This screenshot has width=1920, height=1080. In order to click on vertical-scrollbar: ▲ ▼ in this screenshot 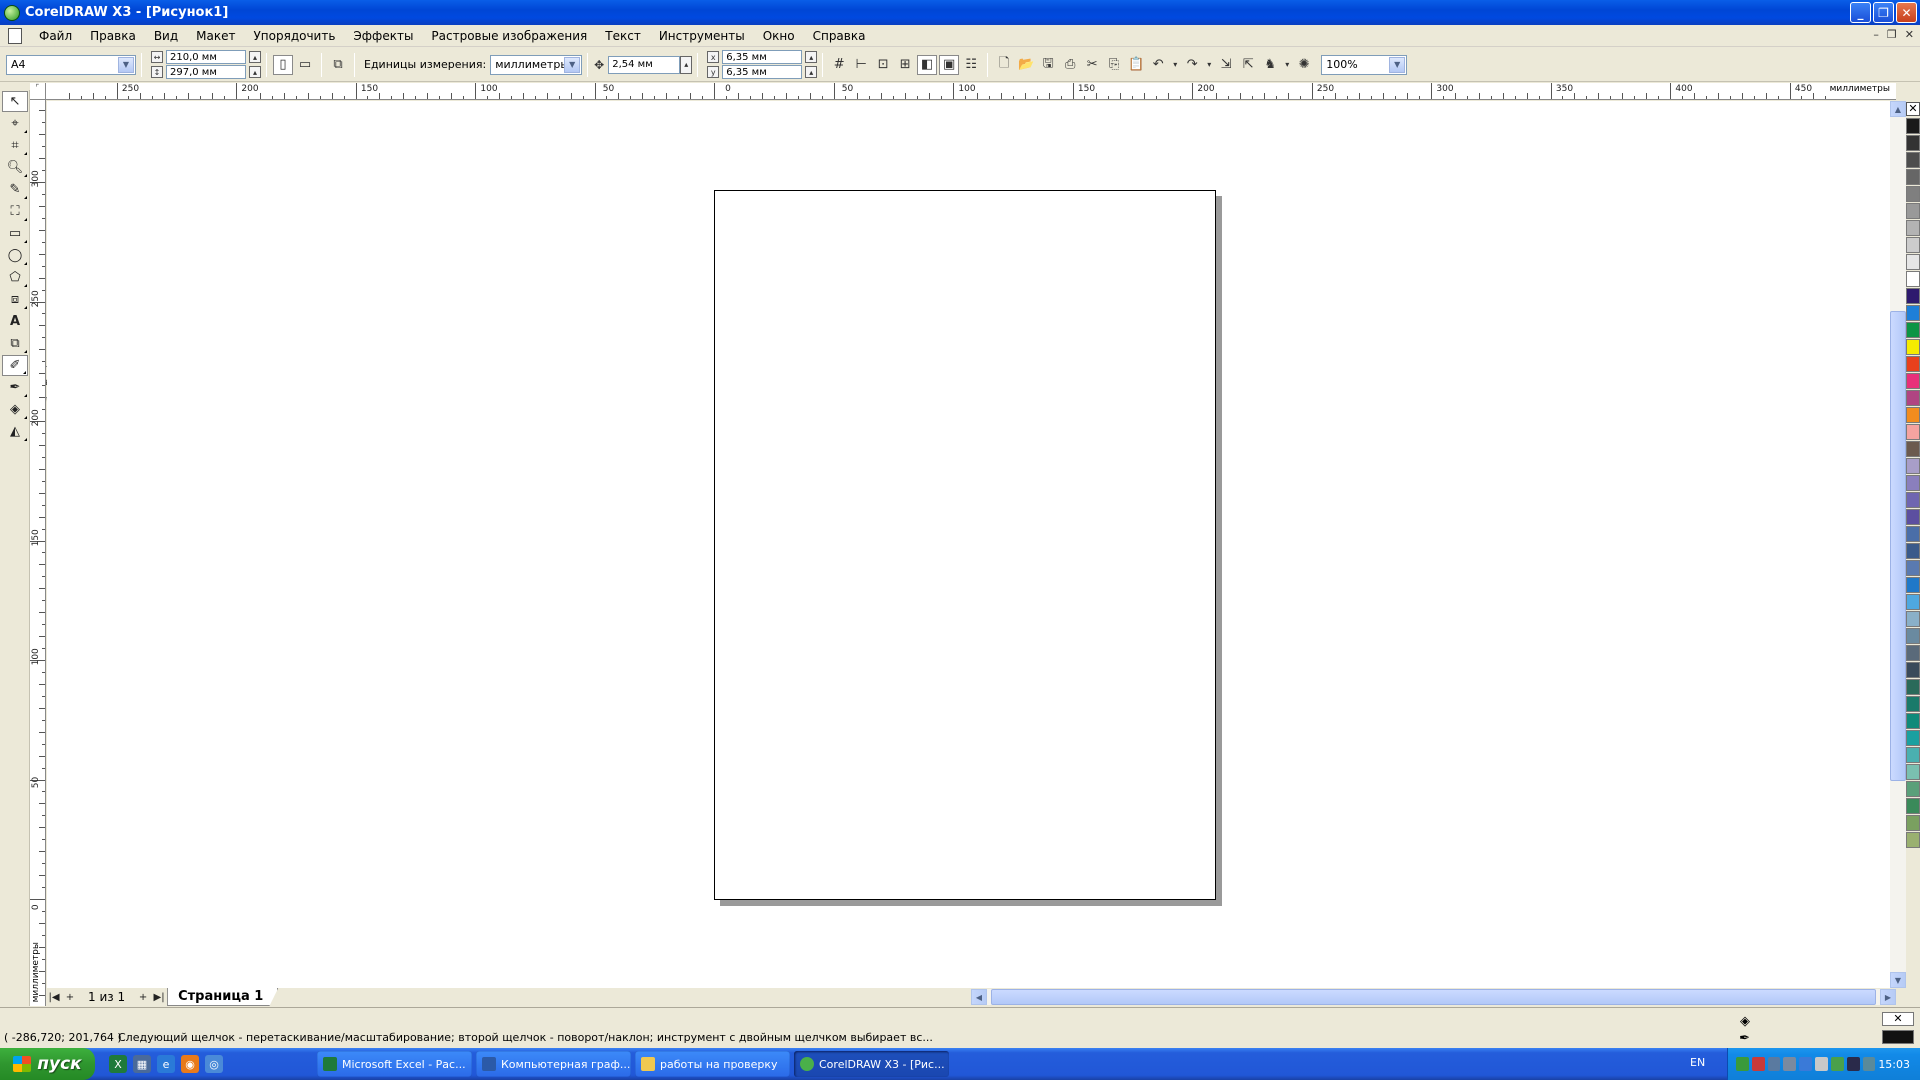, I will do `click(1898, 544)`.